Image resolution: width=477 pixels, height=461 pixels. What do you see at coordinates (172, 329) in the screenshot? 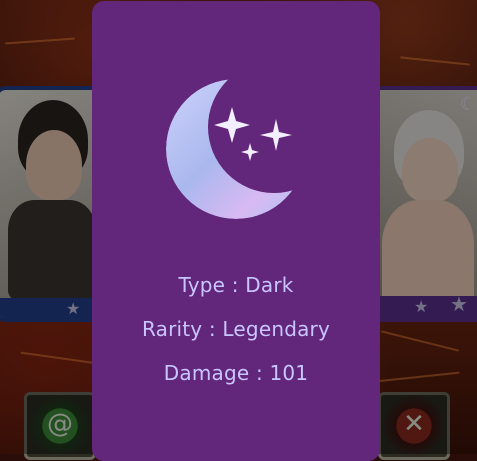
I see `rarity-label: Rarity` at bounding box center [172, 329].